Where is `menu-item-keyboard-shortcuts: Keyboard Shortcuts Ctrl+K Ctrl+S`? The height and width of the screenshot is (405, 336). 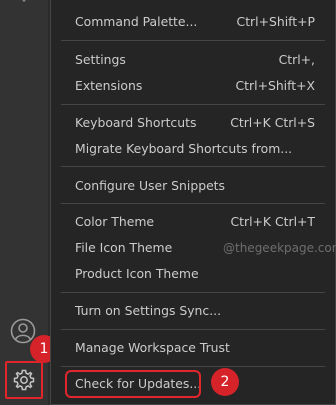 menu-item-keyboard-shortcuts: Keyboard Shortcuts Ctrl+K Ctrl+S is located at coordinates (193, 123).